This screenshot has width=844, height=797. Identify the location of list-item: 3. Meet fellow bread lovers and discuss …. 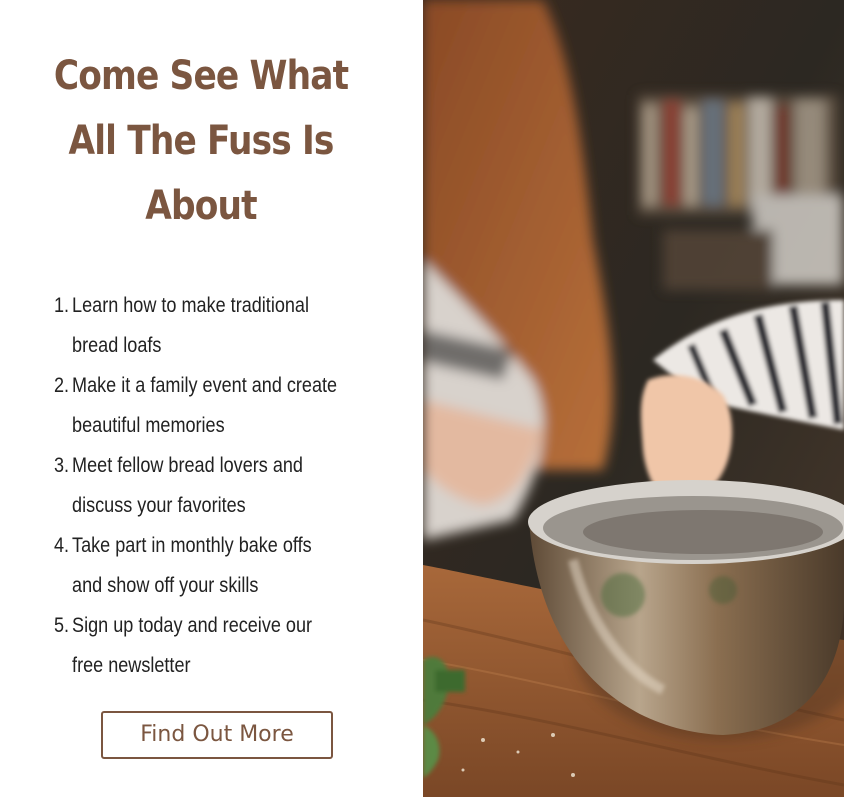
(196, 486).